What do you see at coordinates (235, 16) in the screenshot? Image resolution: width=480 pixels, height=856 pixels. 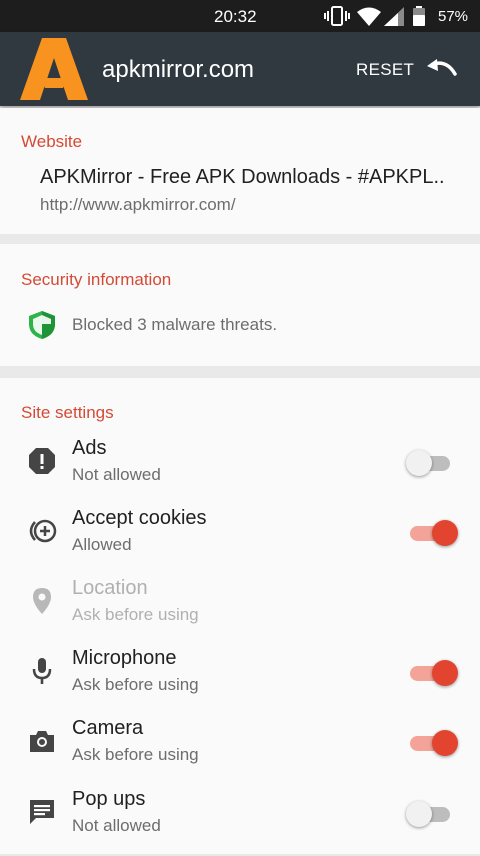 I see `status-time: 20:32` at bounding box center [235, 16].